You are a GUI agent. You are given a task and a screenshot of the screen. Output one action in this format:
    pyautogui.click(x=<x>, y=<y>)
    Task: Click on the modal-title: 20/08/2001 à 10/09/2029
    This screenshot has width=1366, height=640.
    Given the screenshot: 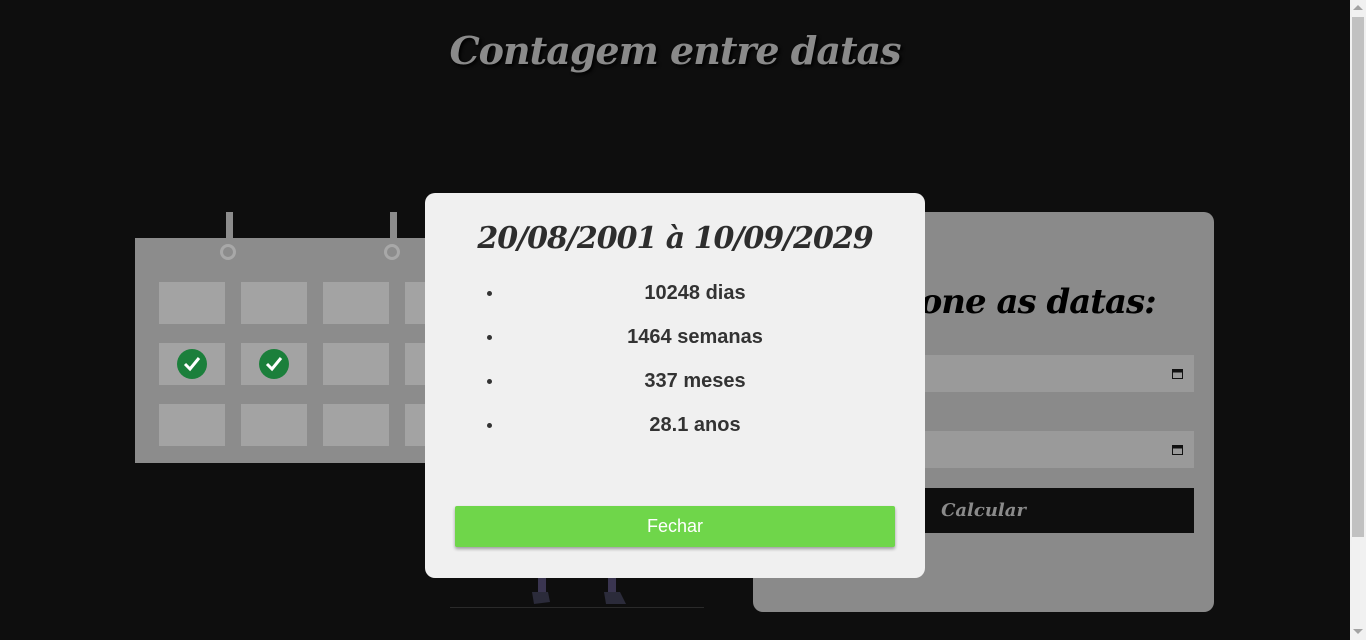 What is the action you would take?
    pyautogui.click(x=675, y=238)
    